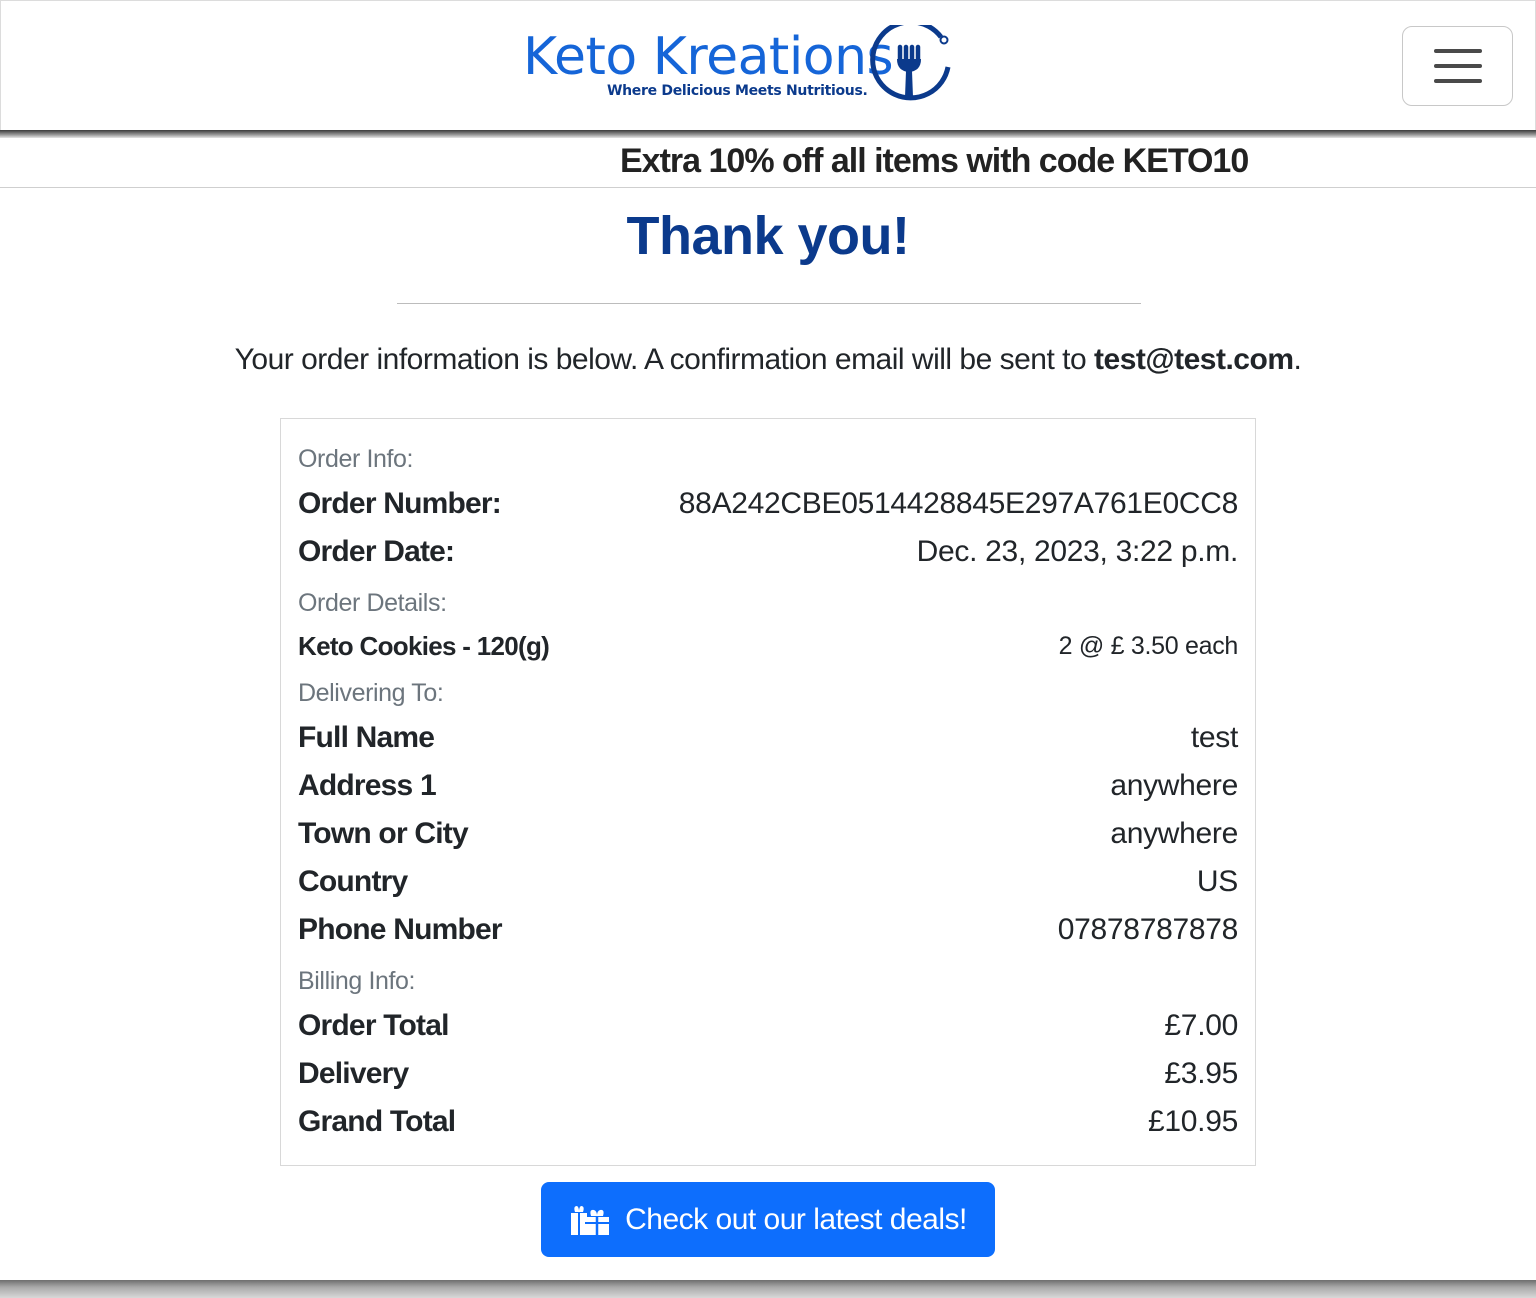  I want to click on order-item-name: Keto Cookies - 120(g), so click(424, 646).